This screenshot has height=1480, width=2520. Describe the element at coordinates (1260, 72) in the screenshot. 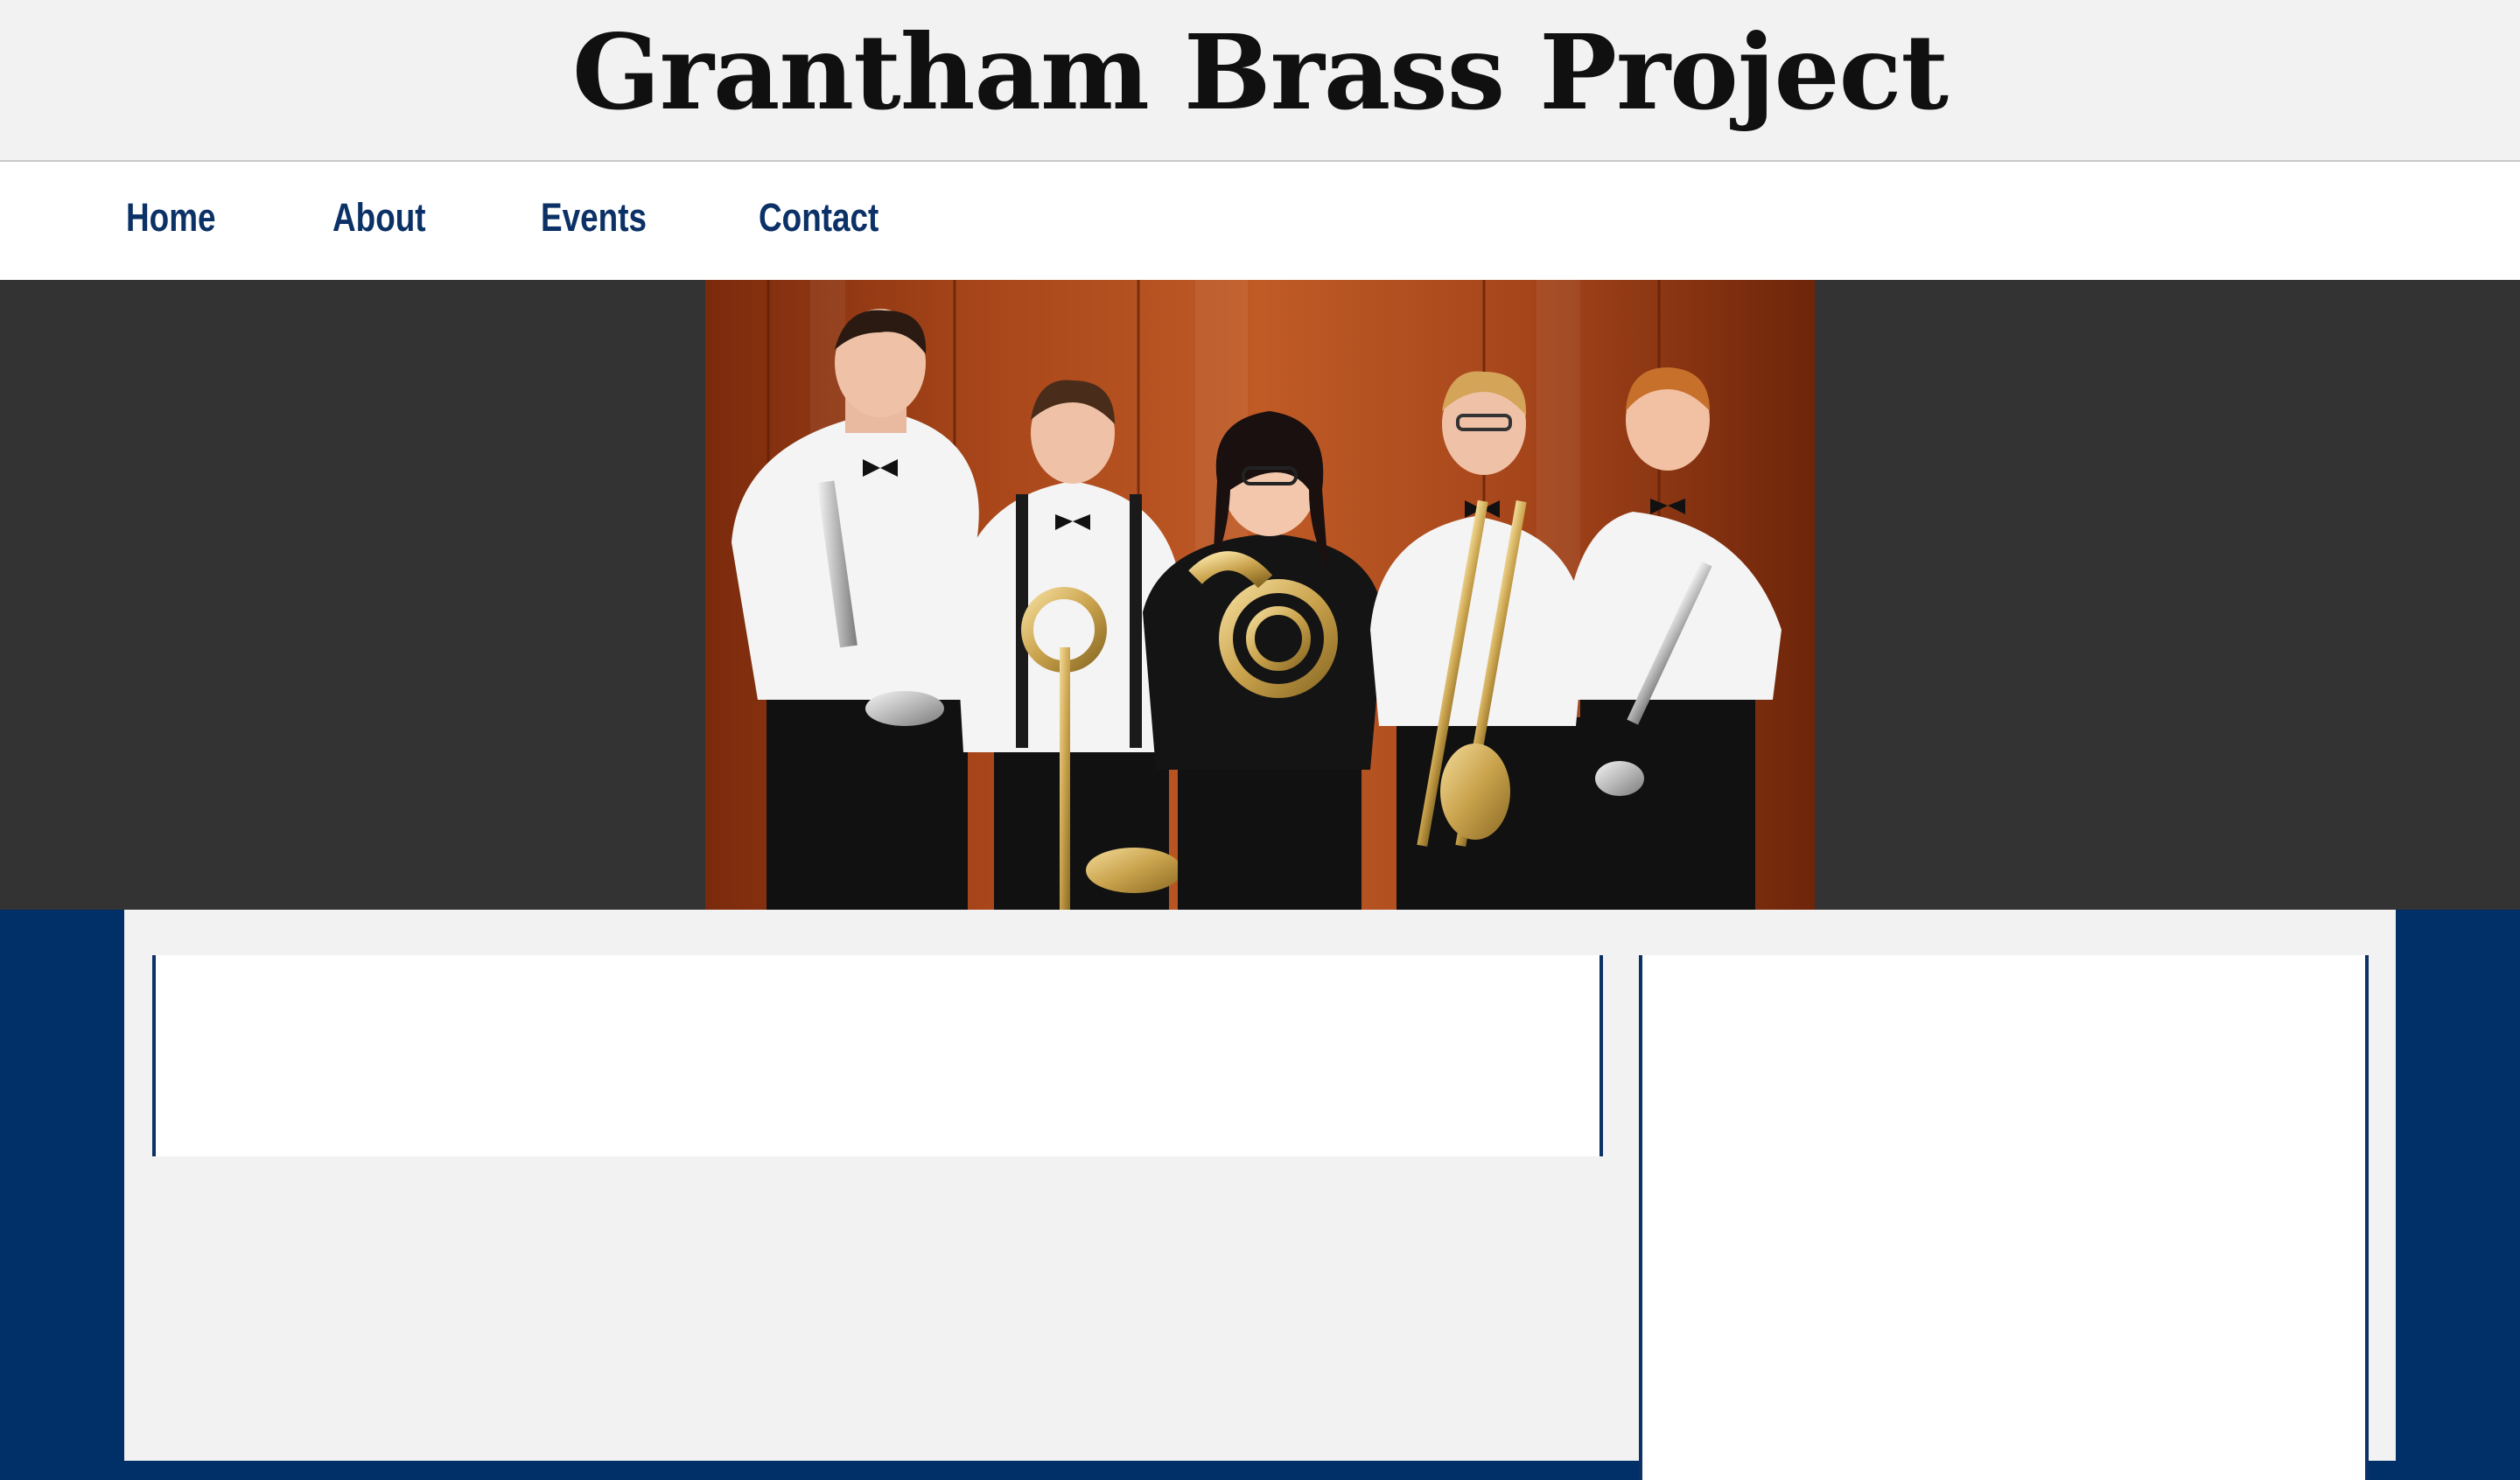

I see `site-title: Grantham Brass Project` at that location.